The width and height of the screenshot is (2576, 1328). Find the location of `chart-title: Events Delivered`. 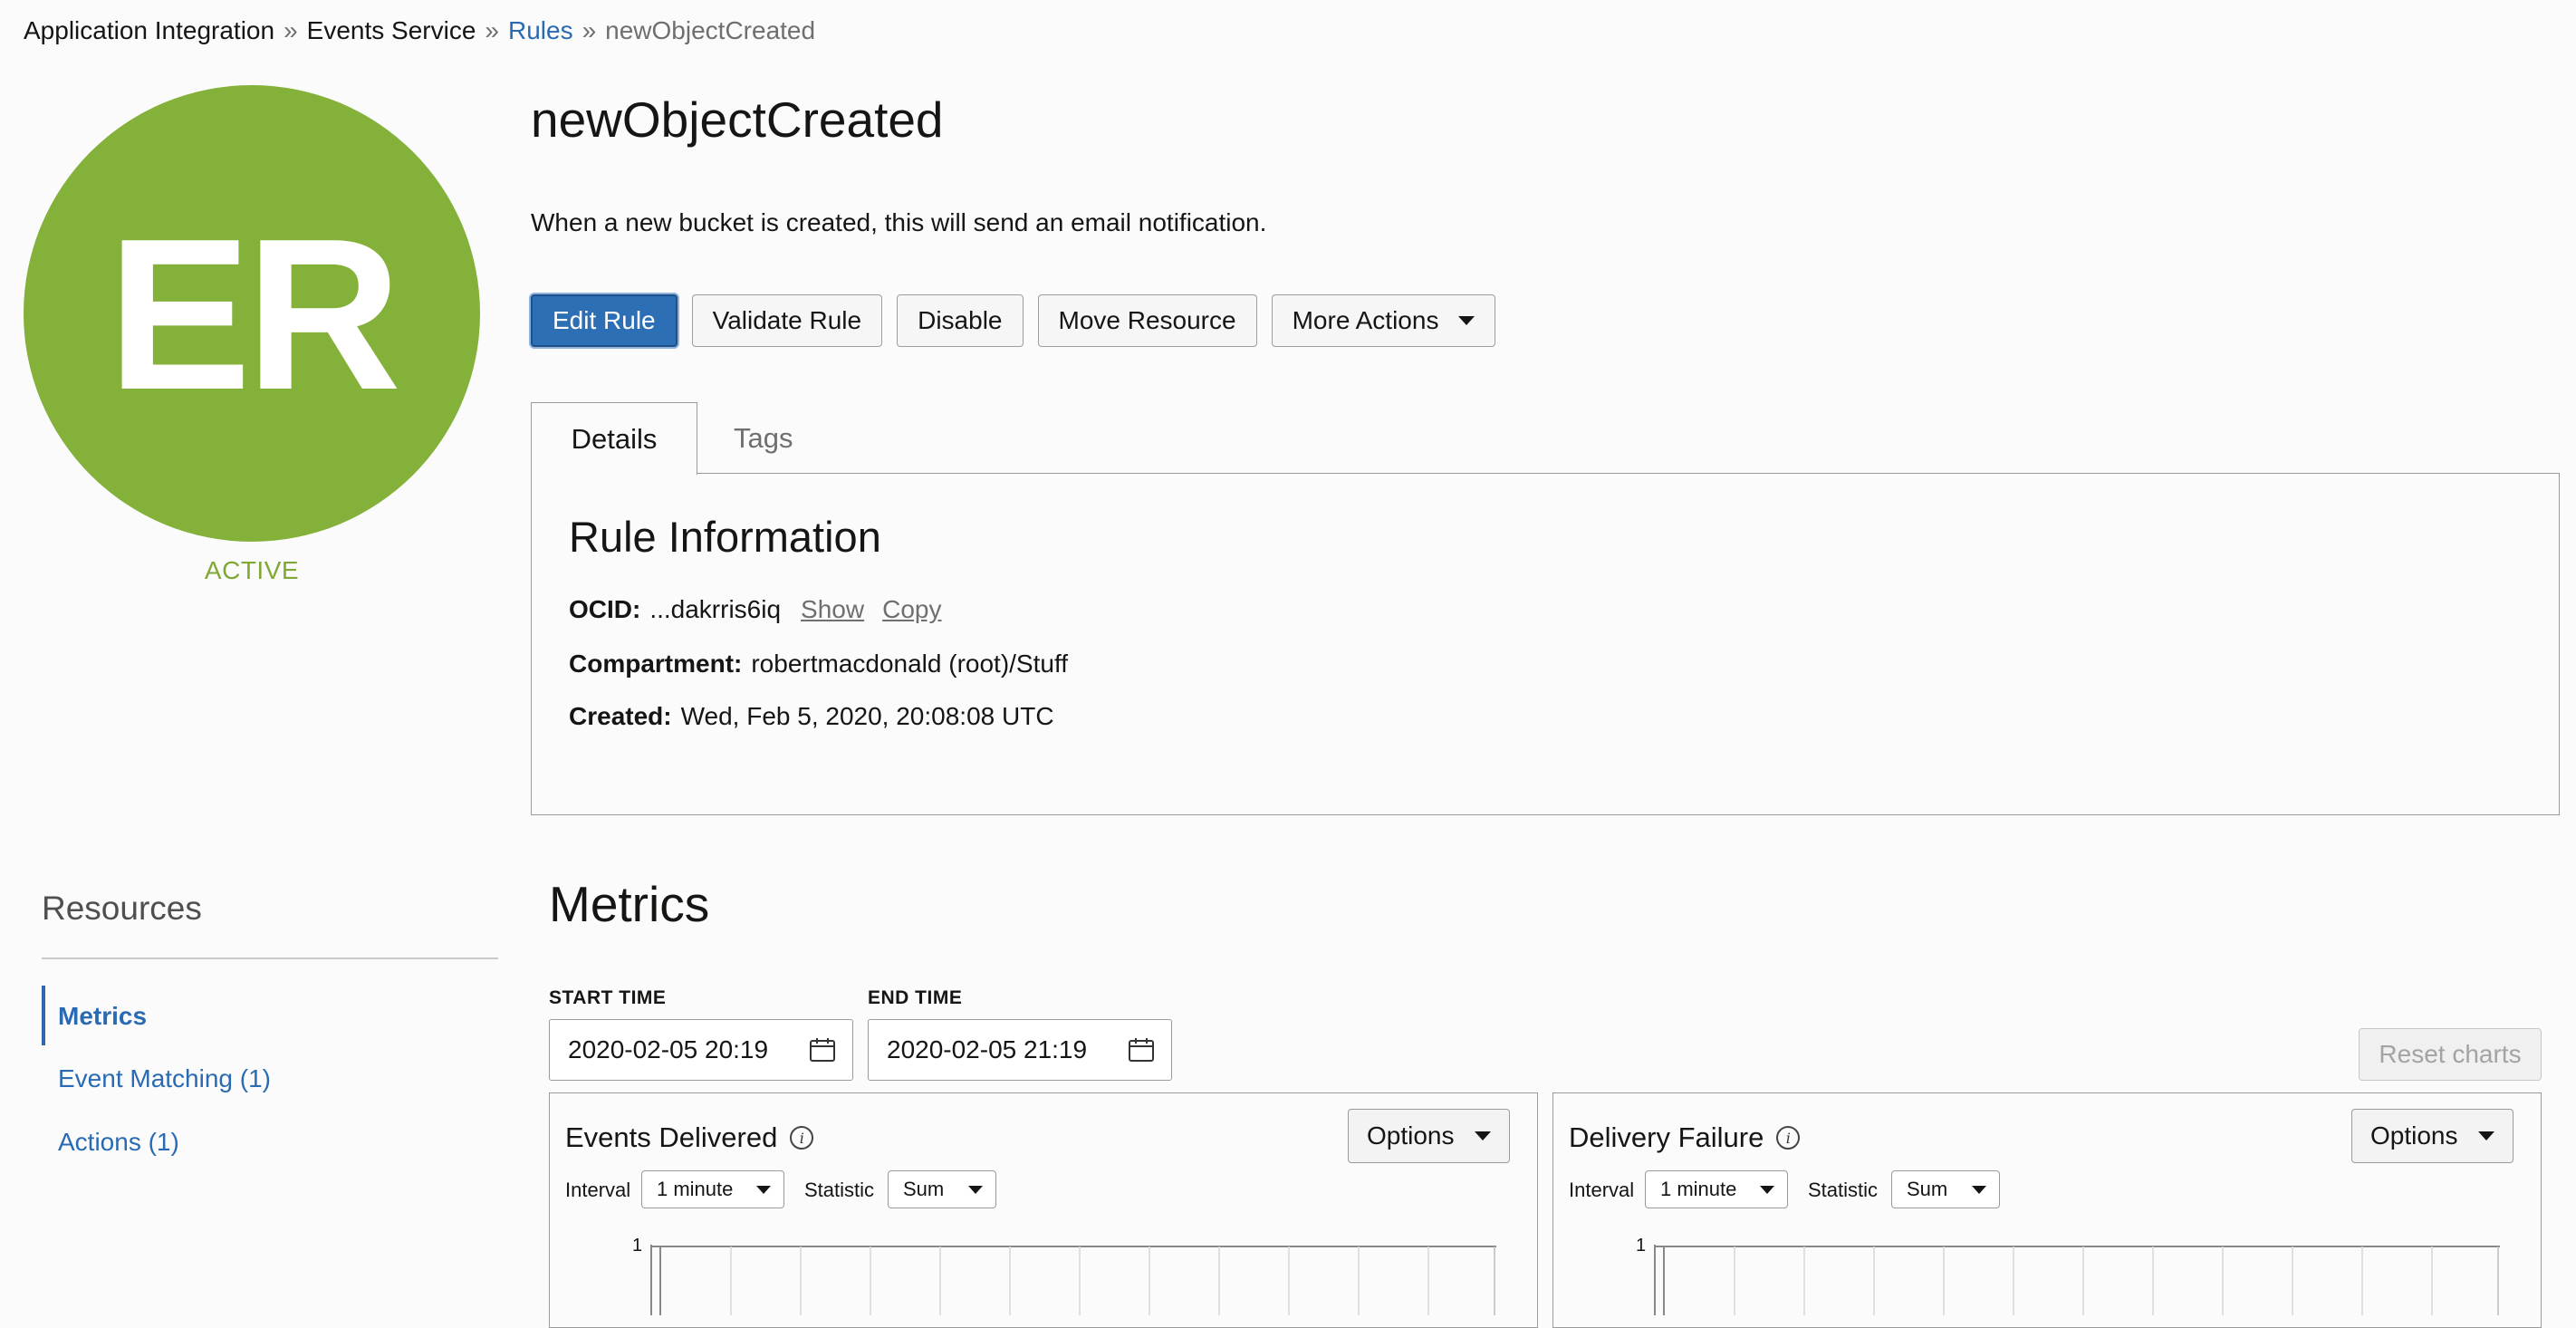

chart-title: Events Delivered is located at coordinates (671, 1137).